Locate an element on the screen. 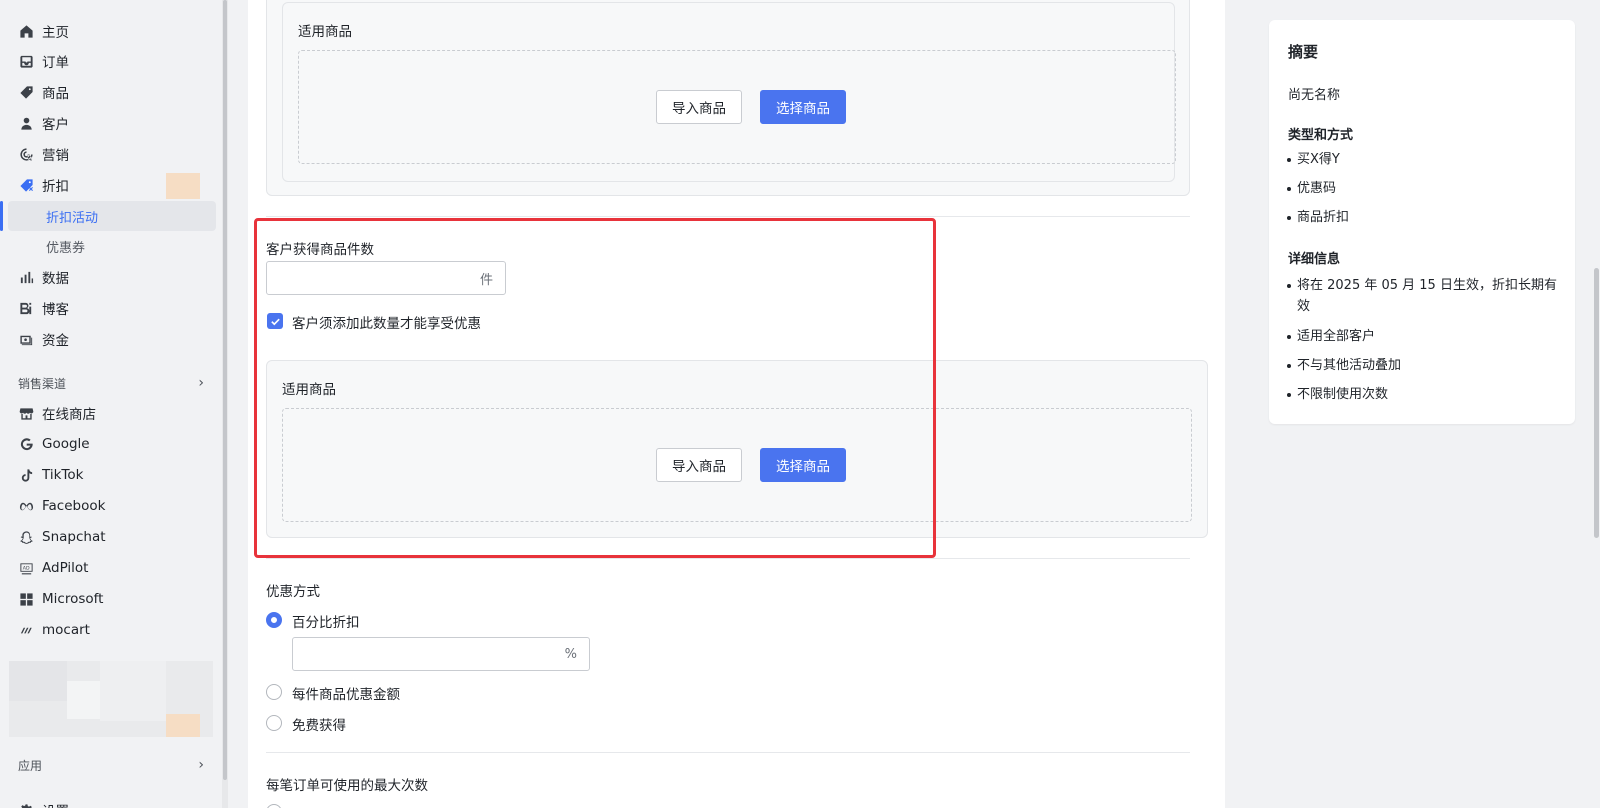 This screenshot has width=1600, height=808. sidebar-item-snapchat: Snapchat is located at coordinates (112, 537).